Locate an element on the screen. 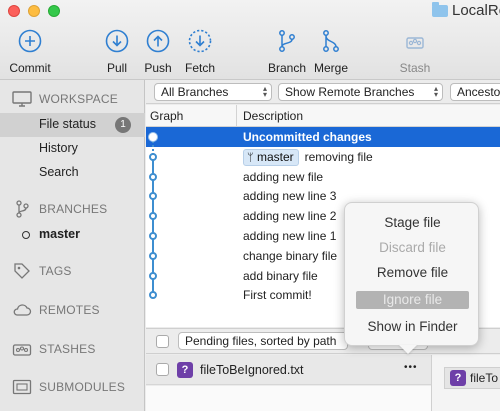 Image resolution: width=500 pixels, height=411 pixels. remove-file-menu-item: Remove file is located at coordinates (412, 272).